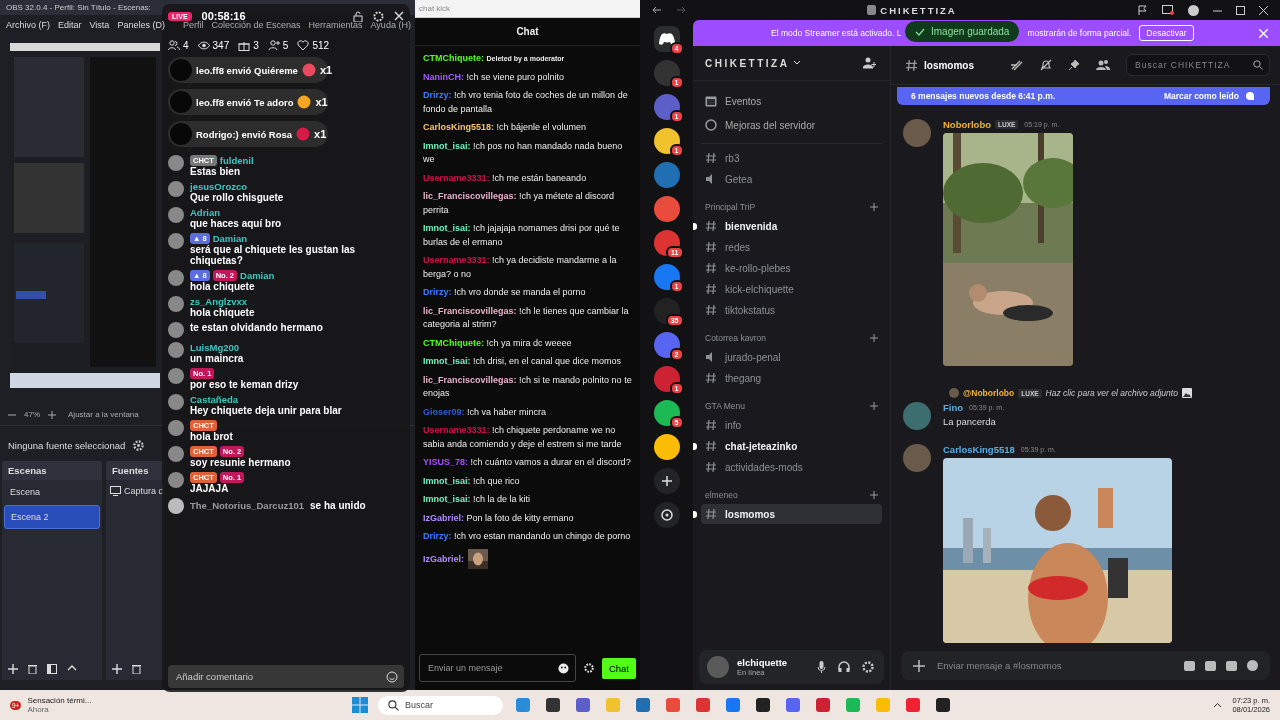 The height and width of the screenshot is (720, 1280). Describe the element at coordinates (1103, 65) in the screenshot. I see `members-icon` at that location.